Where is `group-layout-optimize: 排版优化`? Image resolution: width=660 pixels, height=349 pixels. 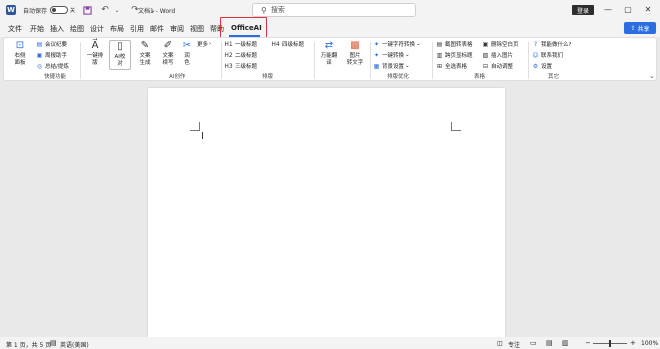 group-layout-optimize: 排版优化 is located at coordinates (398, 77).